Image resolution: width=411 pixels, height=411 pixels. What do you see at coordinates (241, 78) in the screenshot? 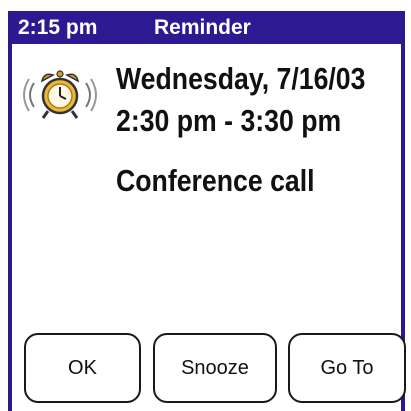
I see `reminder-date: Wednesday, 7/16/03` at bounding box center [241, 78].